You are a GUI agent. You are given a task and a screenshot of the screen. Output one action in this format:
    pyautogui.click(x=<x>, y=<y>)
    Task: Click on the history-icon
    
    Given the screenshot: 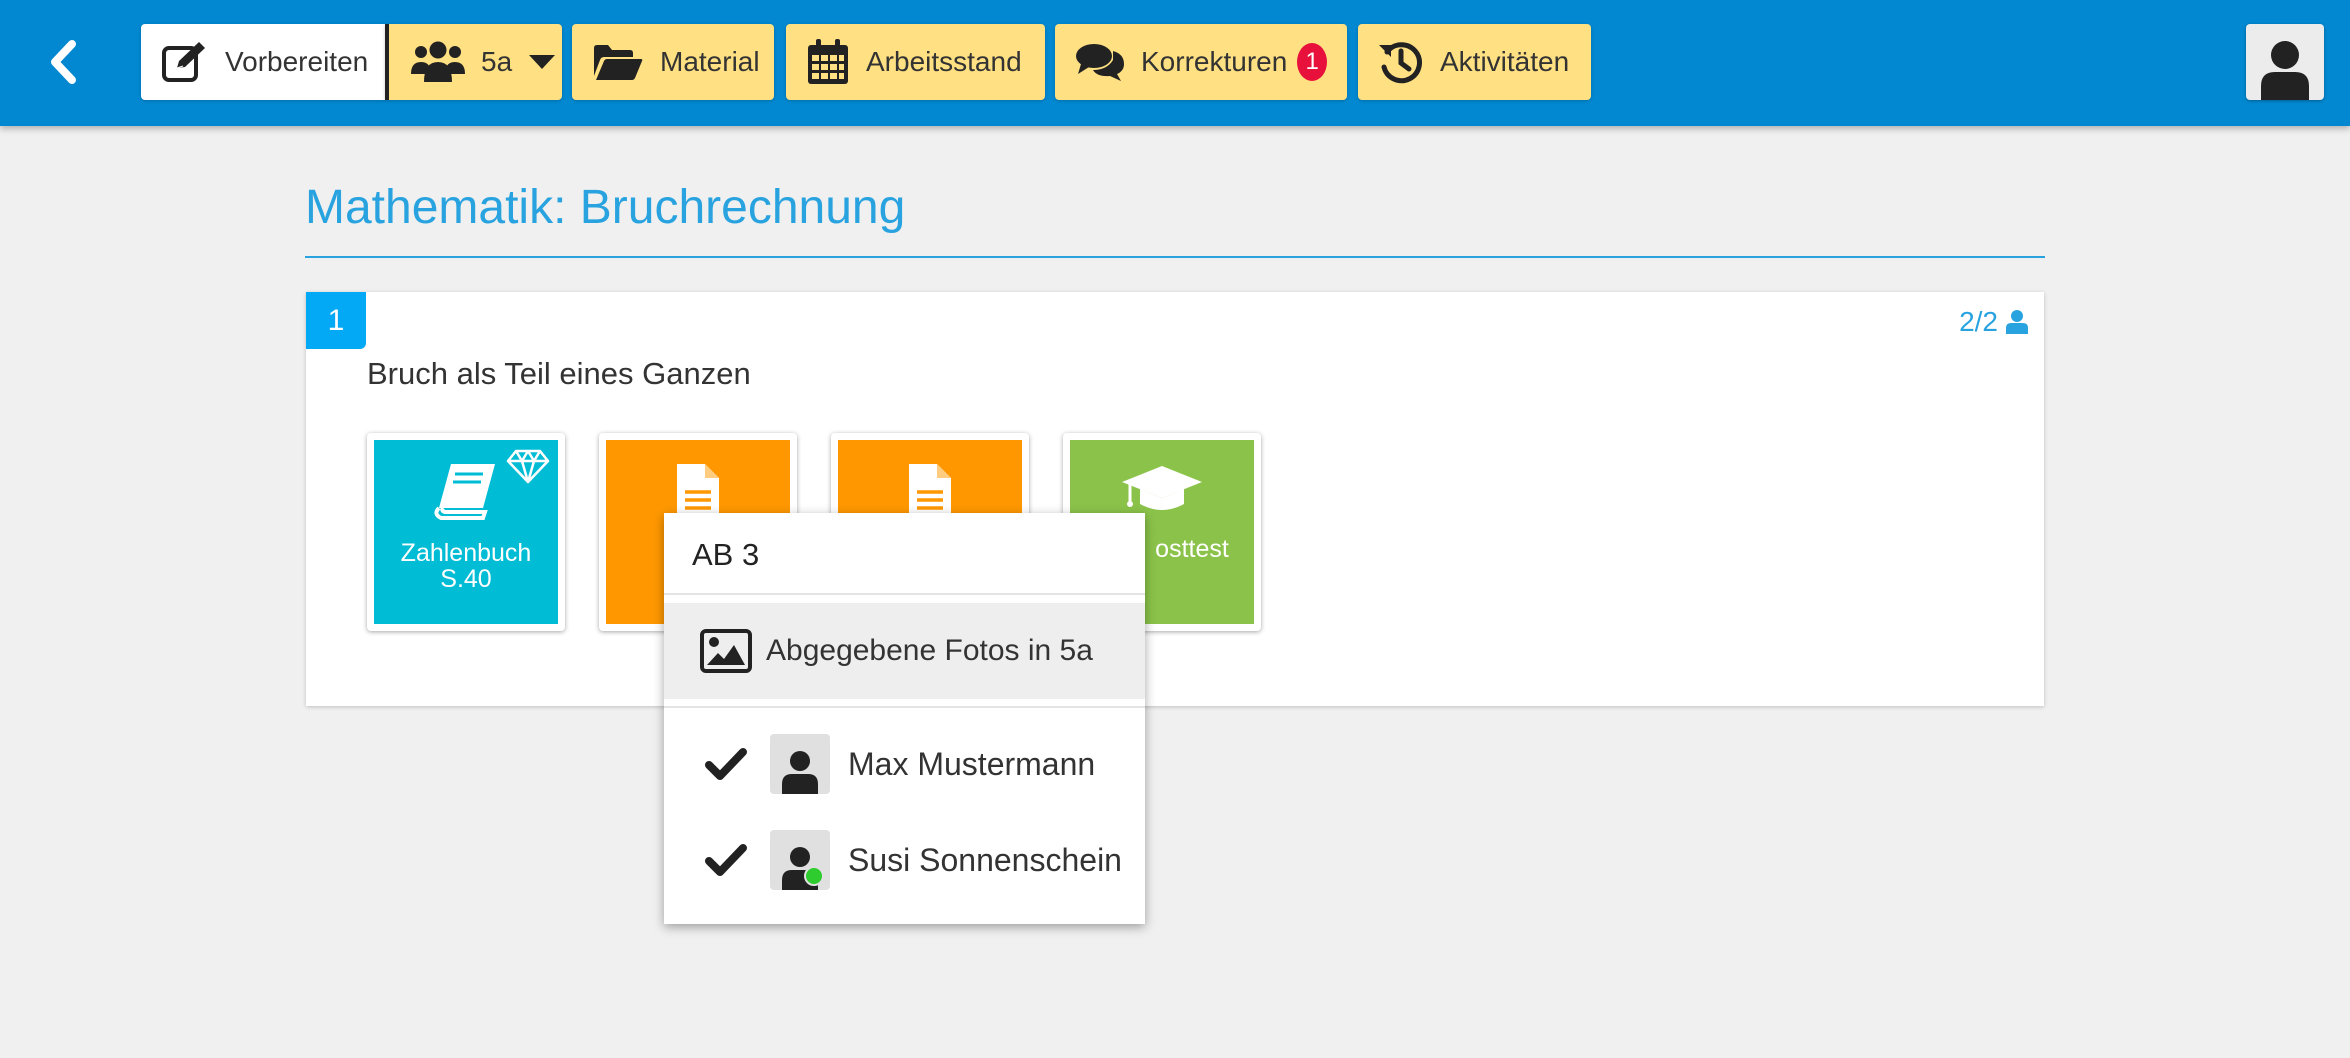 What is the action you would take?
    pyautogui.click(x=1400, y=63)
    